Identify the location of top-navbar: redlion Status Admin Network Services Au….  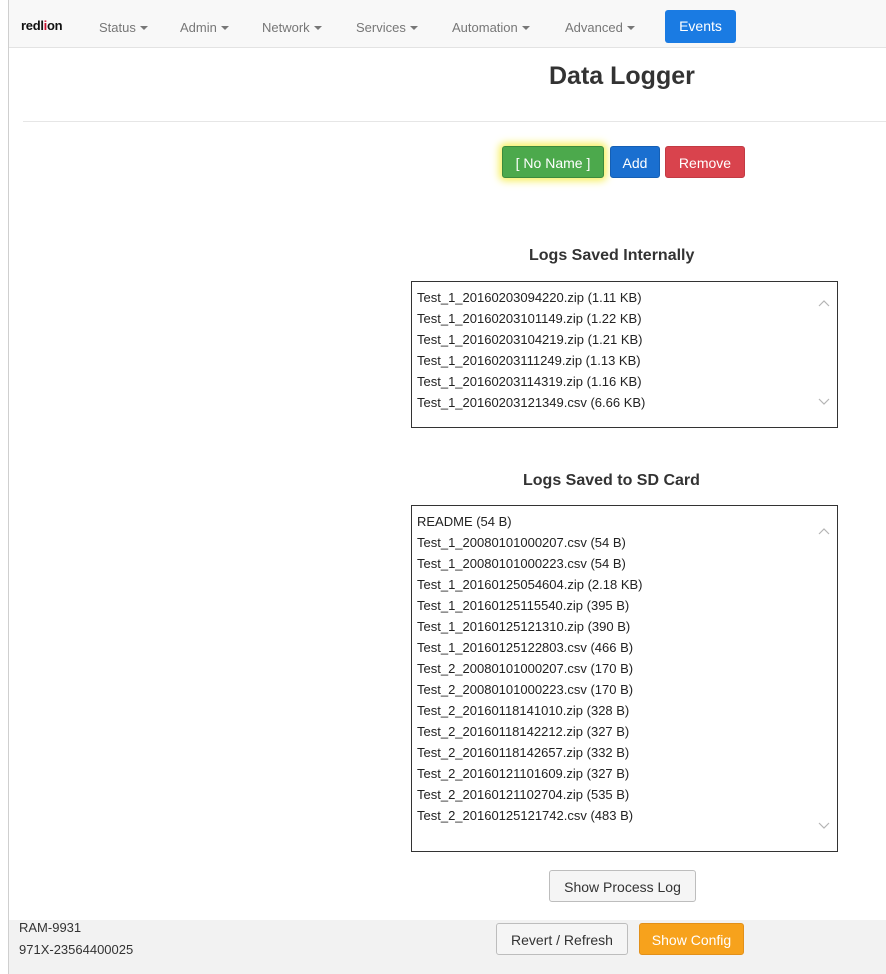
(447, 24).